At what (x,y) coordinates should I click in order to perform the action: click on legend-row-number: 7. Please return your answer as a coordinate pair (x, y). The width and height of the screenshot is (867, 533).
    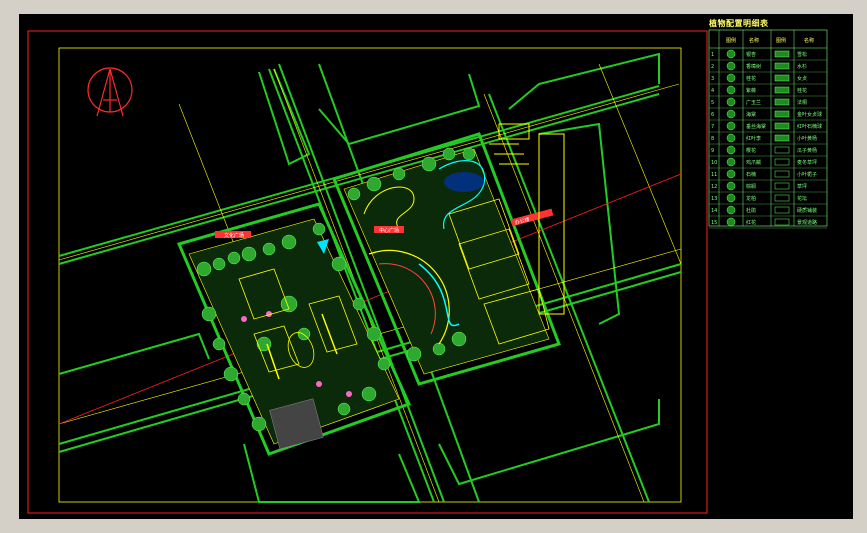
    Looking at the image, I should click on (712, 127).